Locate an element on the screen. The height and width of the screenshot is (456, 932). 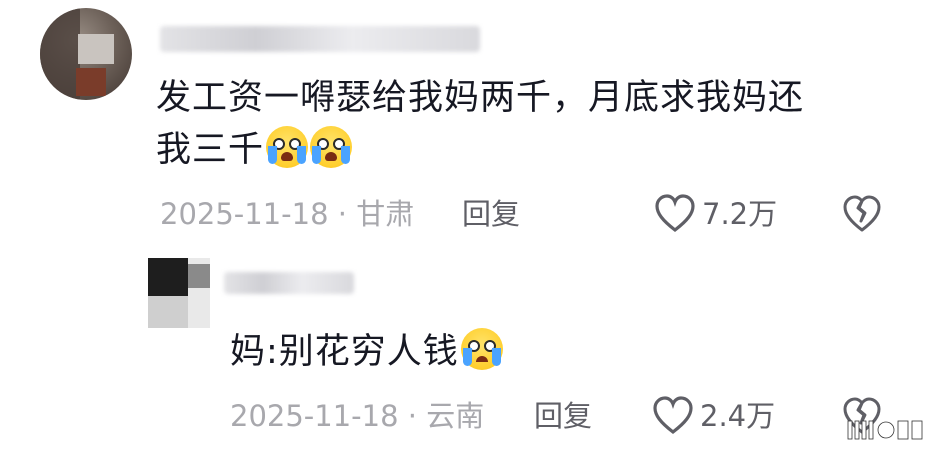
reply-to-reply-button: 回复 is located at coordinates (563, 416).